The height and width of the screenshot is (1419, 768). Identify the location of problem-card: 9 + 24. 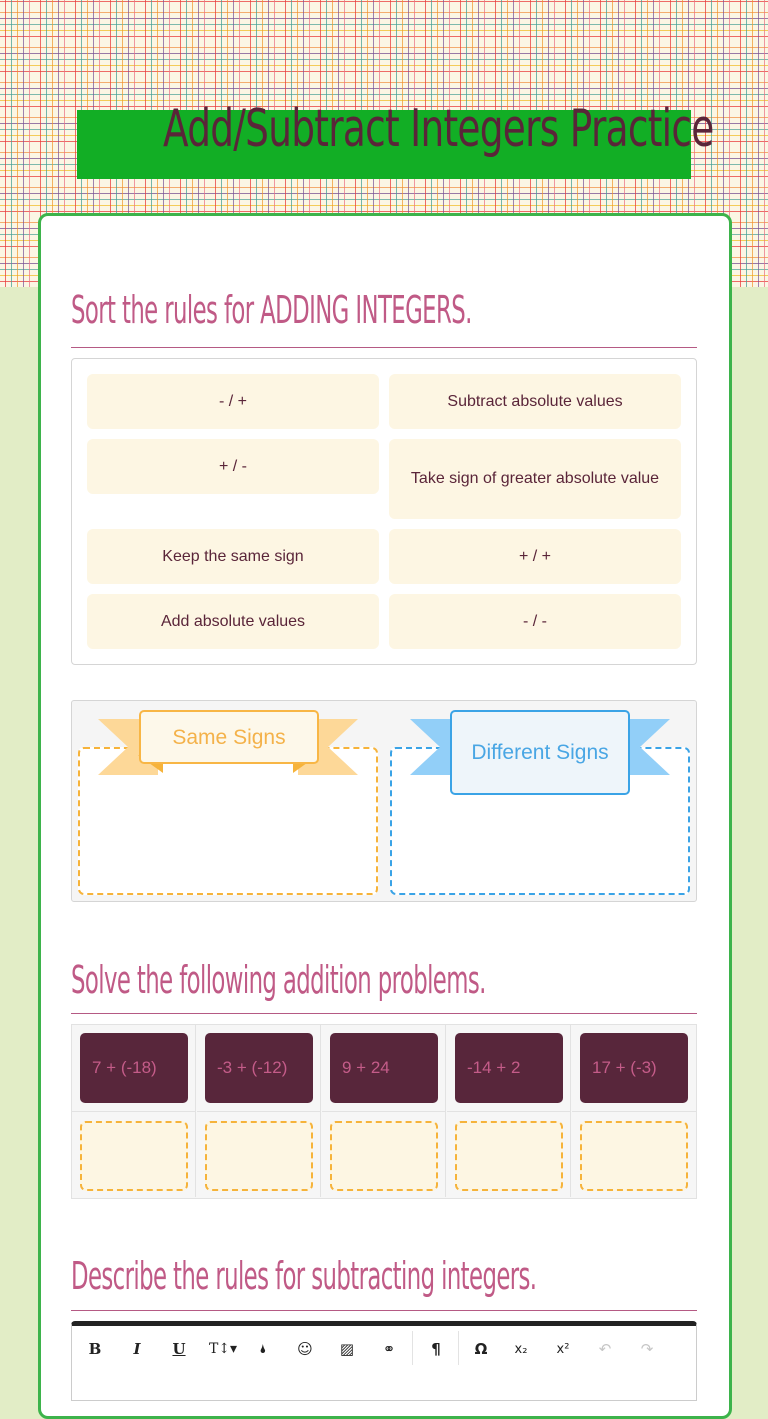
(384, 1068).